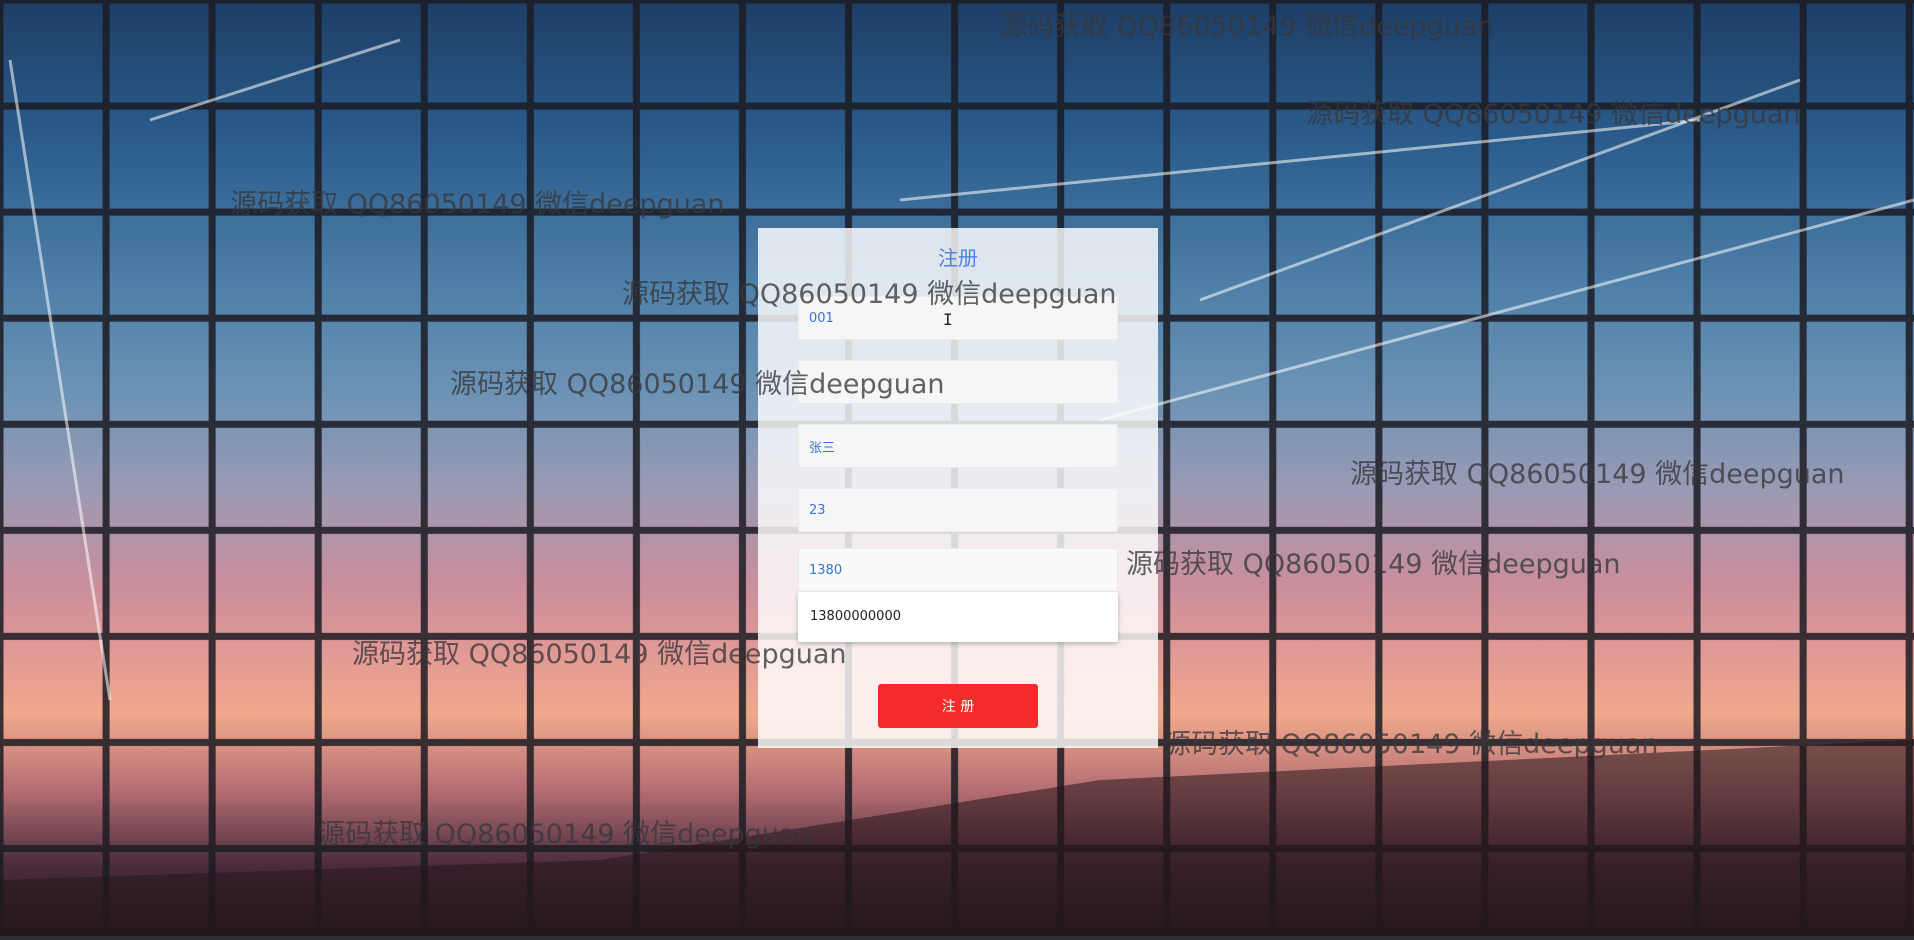 The height and width of the screenshot is (940, 1914). Describe the element at coordinates (958, 510) in the screenshot. I see `age-field` at that location.